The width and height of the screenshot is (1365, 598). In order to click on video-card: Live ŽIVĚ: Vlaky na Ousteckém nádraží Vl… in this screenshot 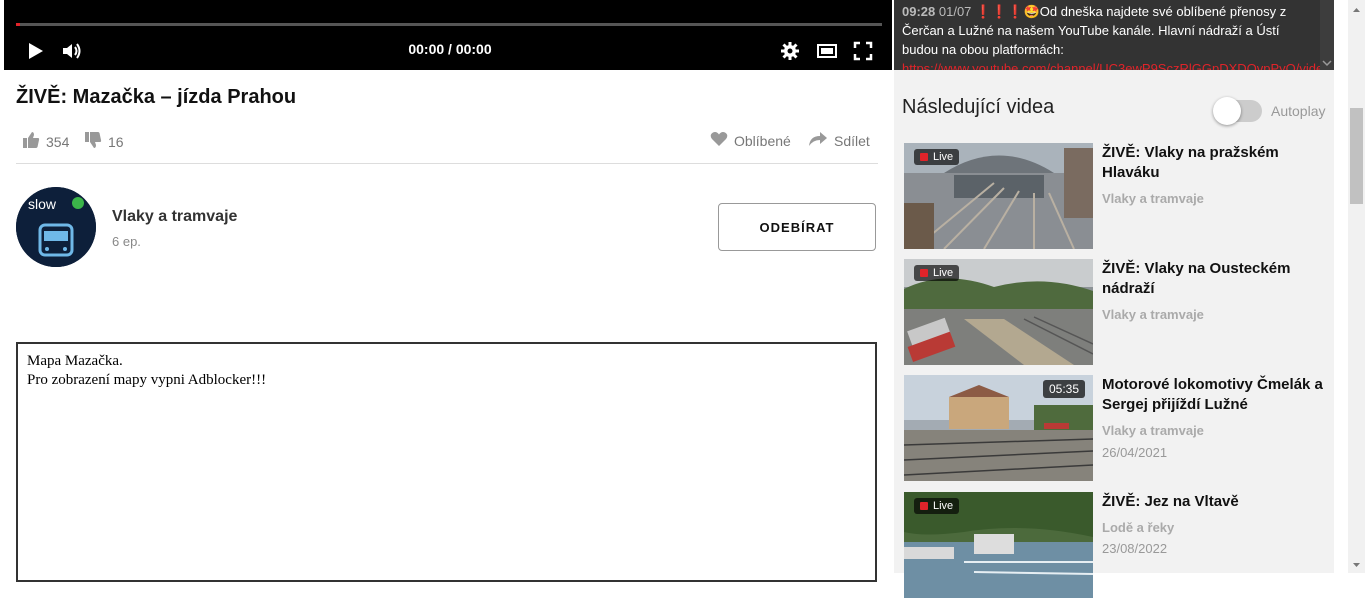, I will do `click(1114, 312)`.